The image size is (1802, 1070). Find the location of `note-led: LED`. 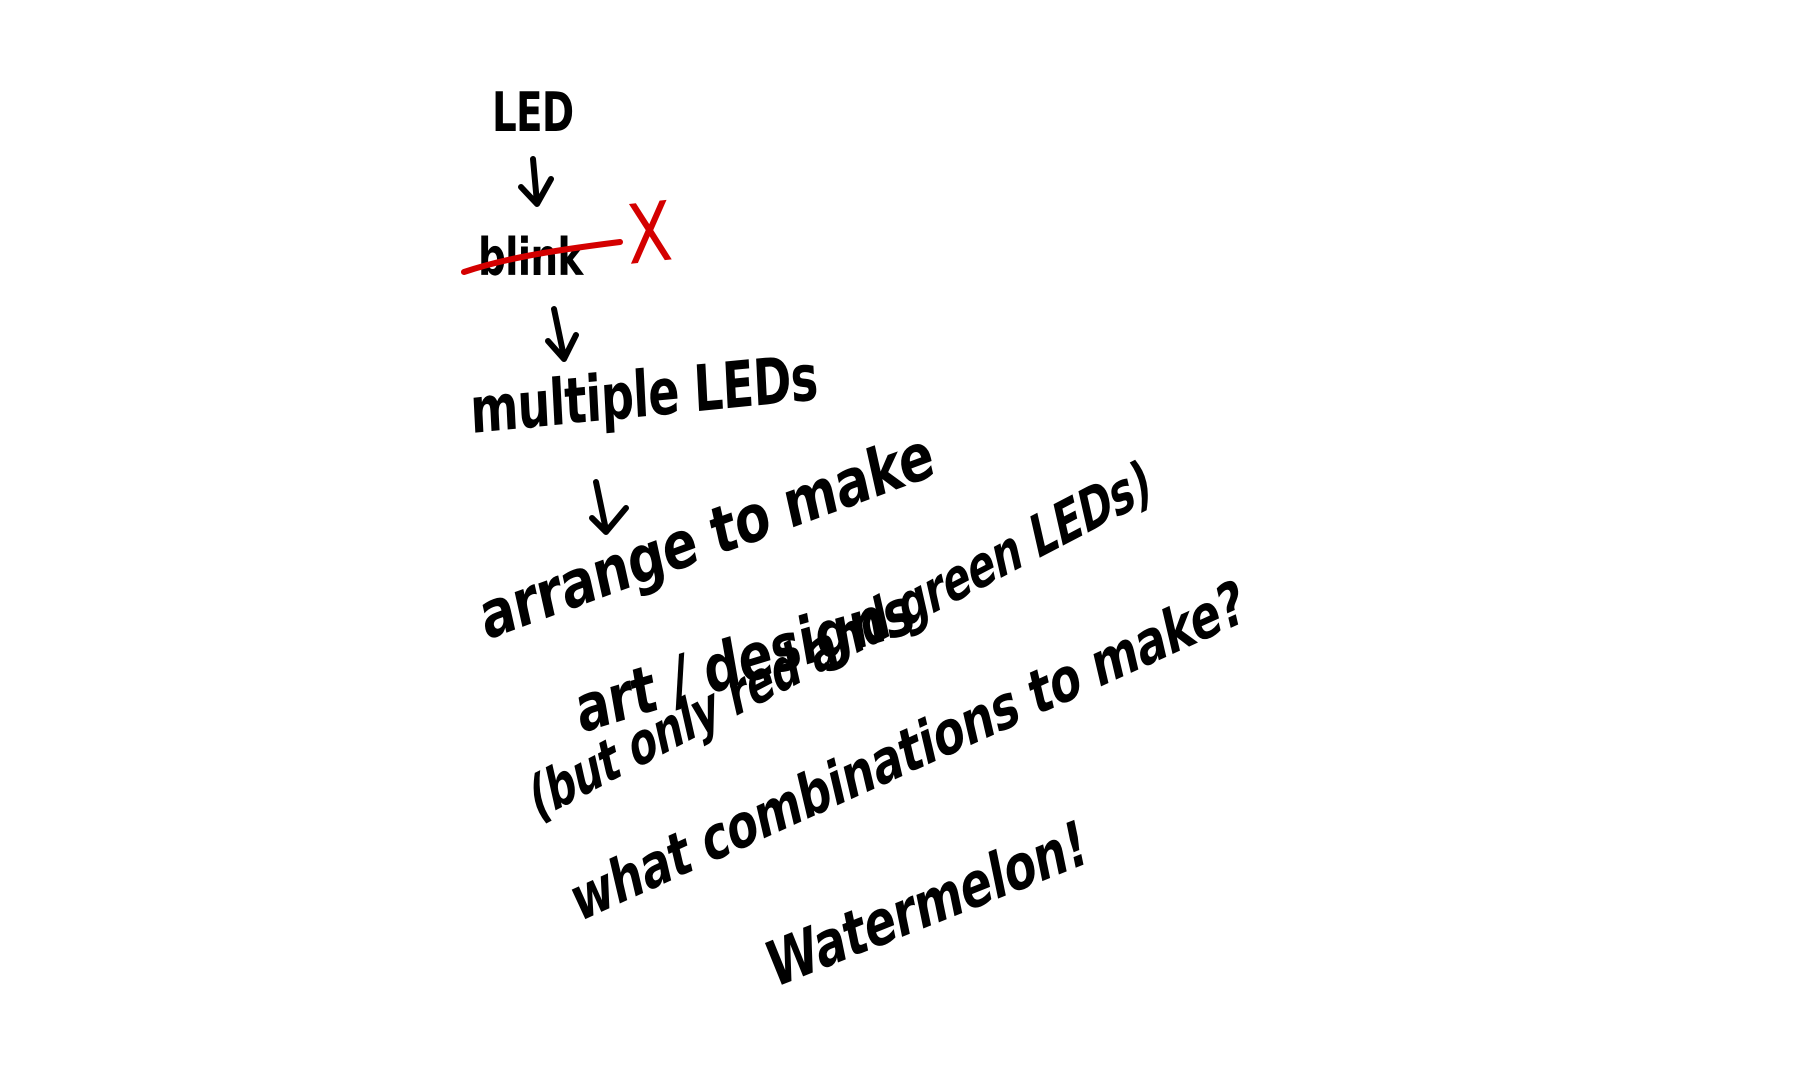

note-led: LED is located at coordinates (533, 112).